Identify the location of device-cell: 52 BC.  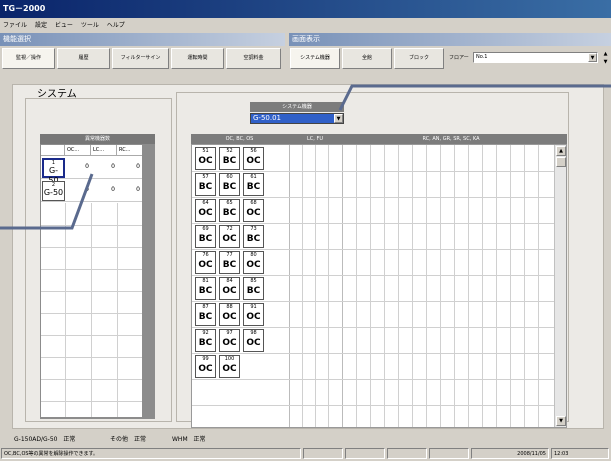
(229, 158).